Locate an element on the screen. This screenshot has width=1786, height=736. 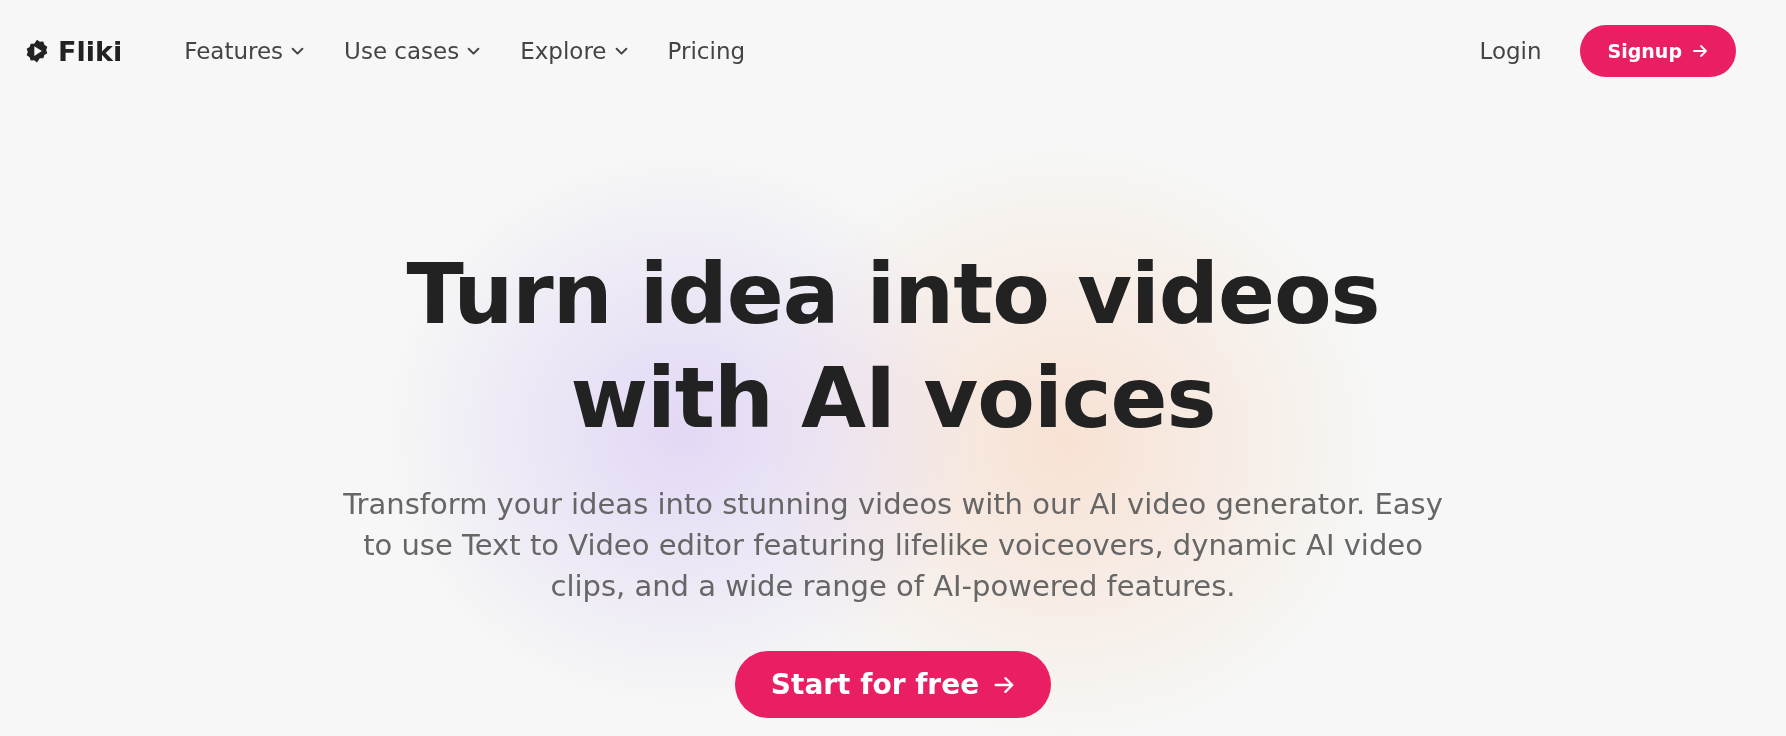
arrow-right-icon is located at coordinates (1700, 51).